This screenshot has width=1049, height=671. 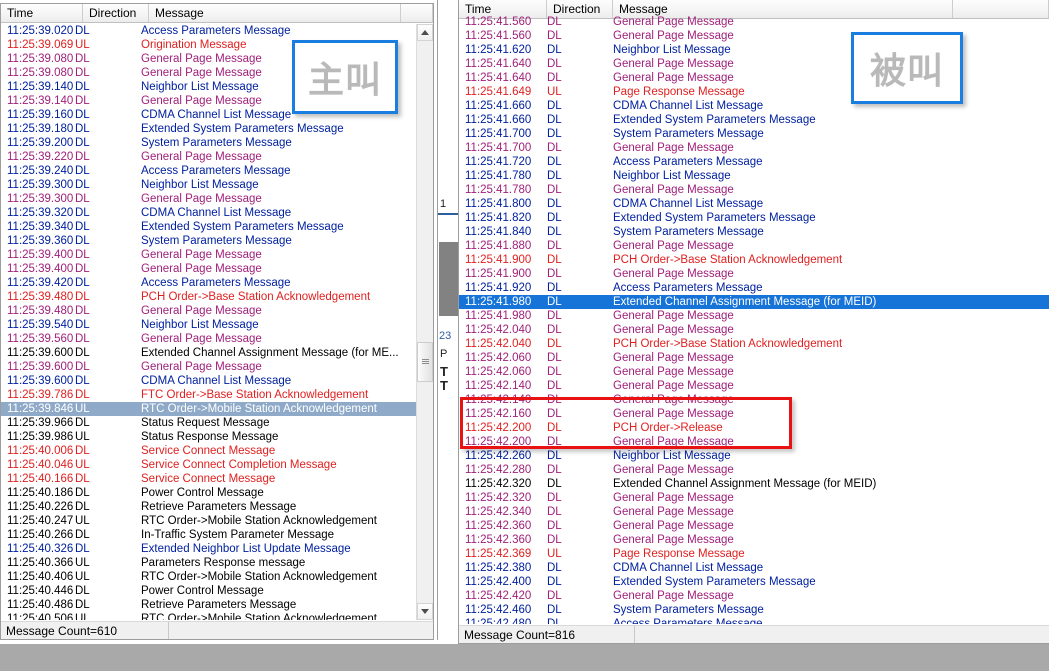 What do you see at coordinates (208, 479) in the screenshot?
I see `table-row: 11:25:40.166 DL Service Connect Message` at bounding box center [208, 479].